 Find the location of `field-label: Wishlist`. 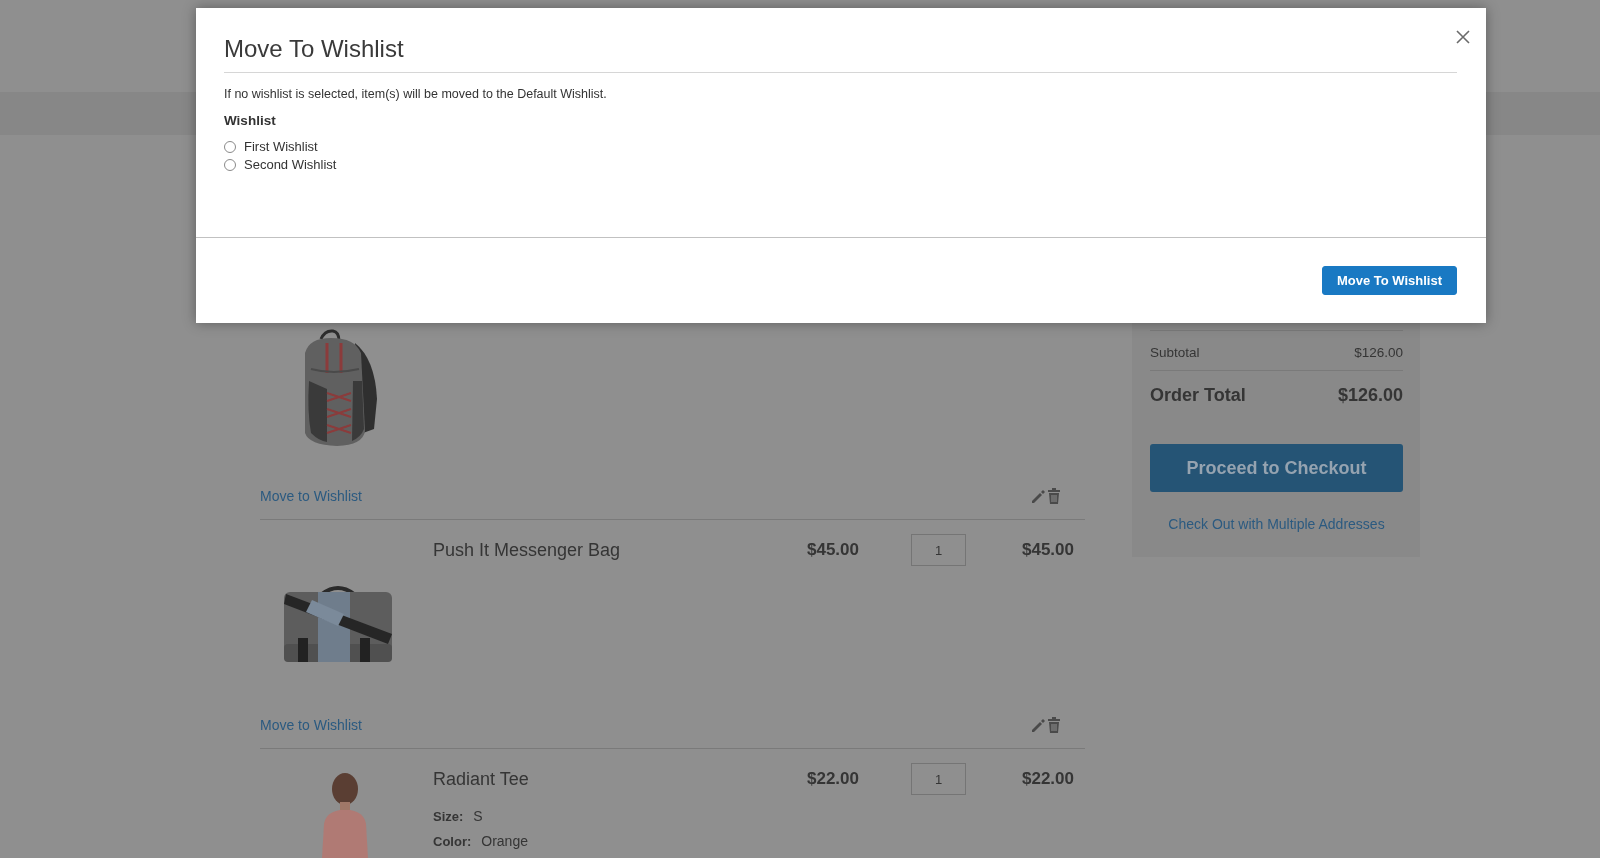

field-label: Wishlist is located at coordinates (250, 121).